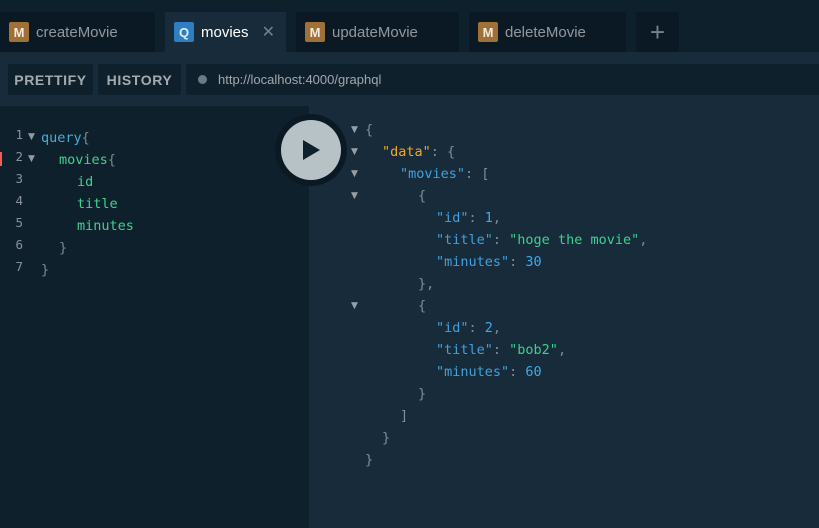 Image resolution: width=819 pixels, height=528 pixels. I want to click on json-line: "minutes": 60, so click(489, 372).